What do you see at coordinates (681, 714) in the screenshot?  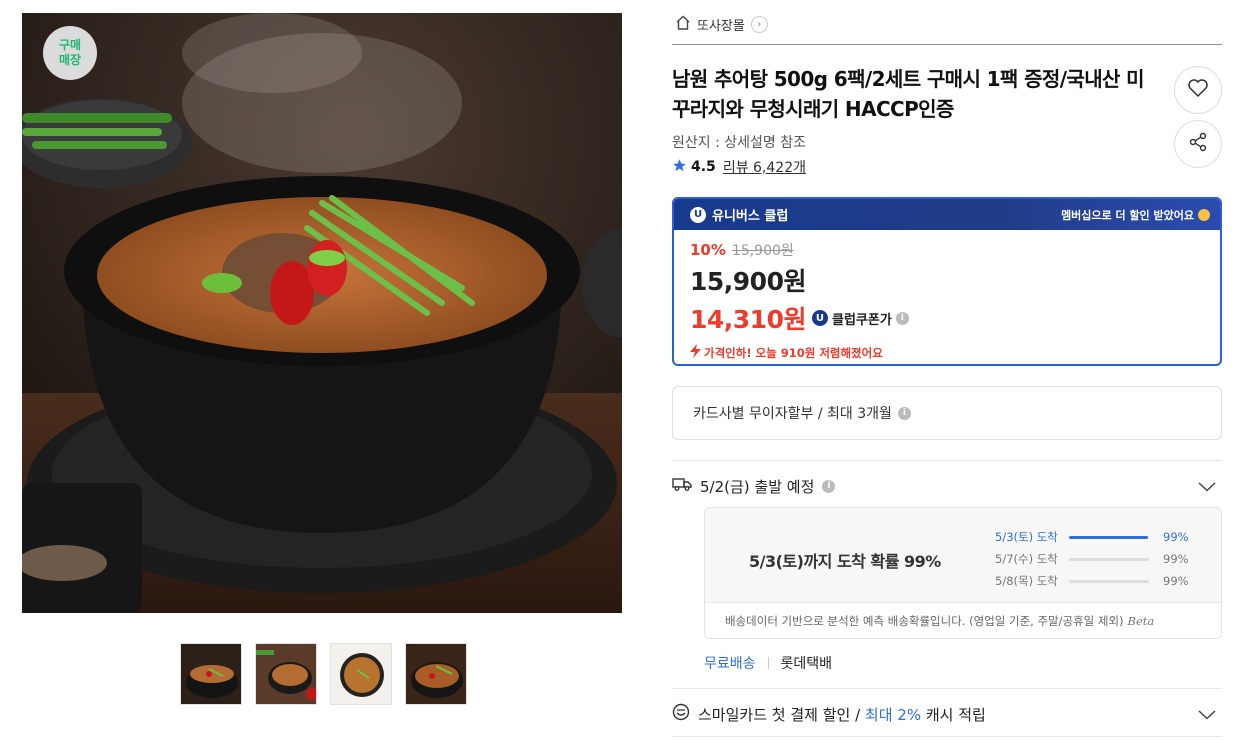 I see `smile-card-icon` at bounding box center [681, 714].